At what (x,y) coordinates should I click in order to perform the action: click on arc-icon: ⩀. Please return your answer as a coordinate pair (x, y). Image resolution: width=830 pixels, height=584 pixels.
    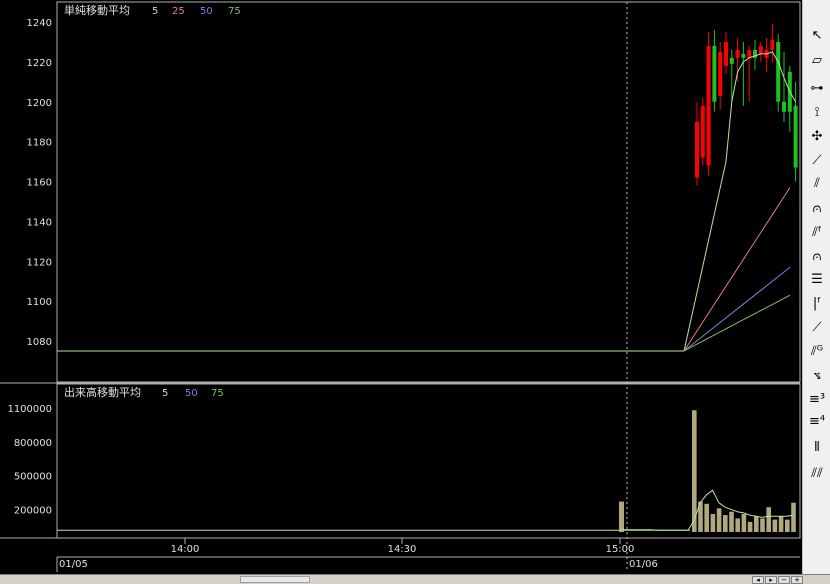
    Looking at the image, I should click on (817, 208).